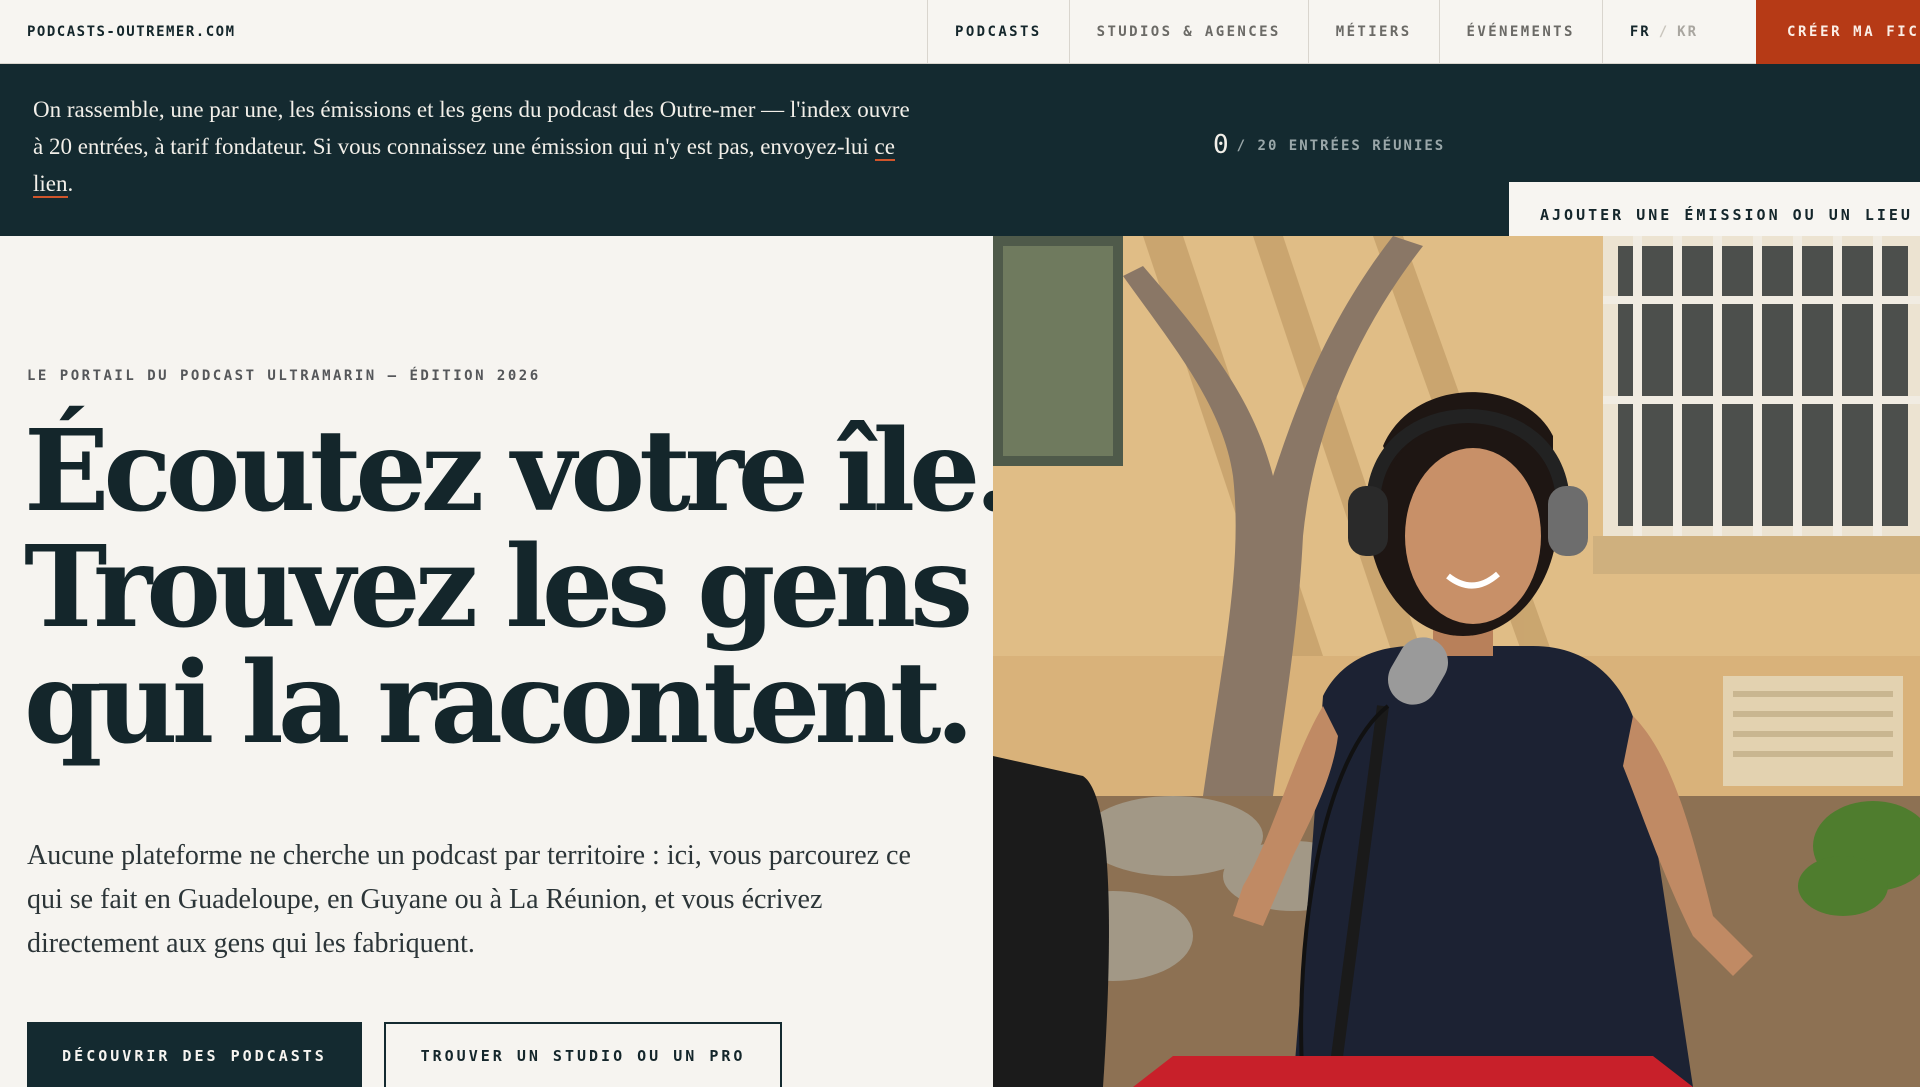 The image size is (1920, 1087). Describe the element at coordinates (194, 1054) in the screenshot. I see `discover-podcasts-button: DÉCOUVRIR DES PODCASTS` at that location.